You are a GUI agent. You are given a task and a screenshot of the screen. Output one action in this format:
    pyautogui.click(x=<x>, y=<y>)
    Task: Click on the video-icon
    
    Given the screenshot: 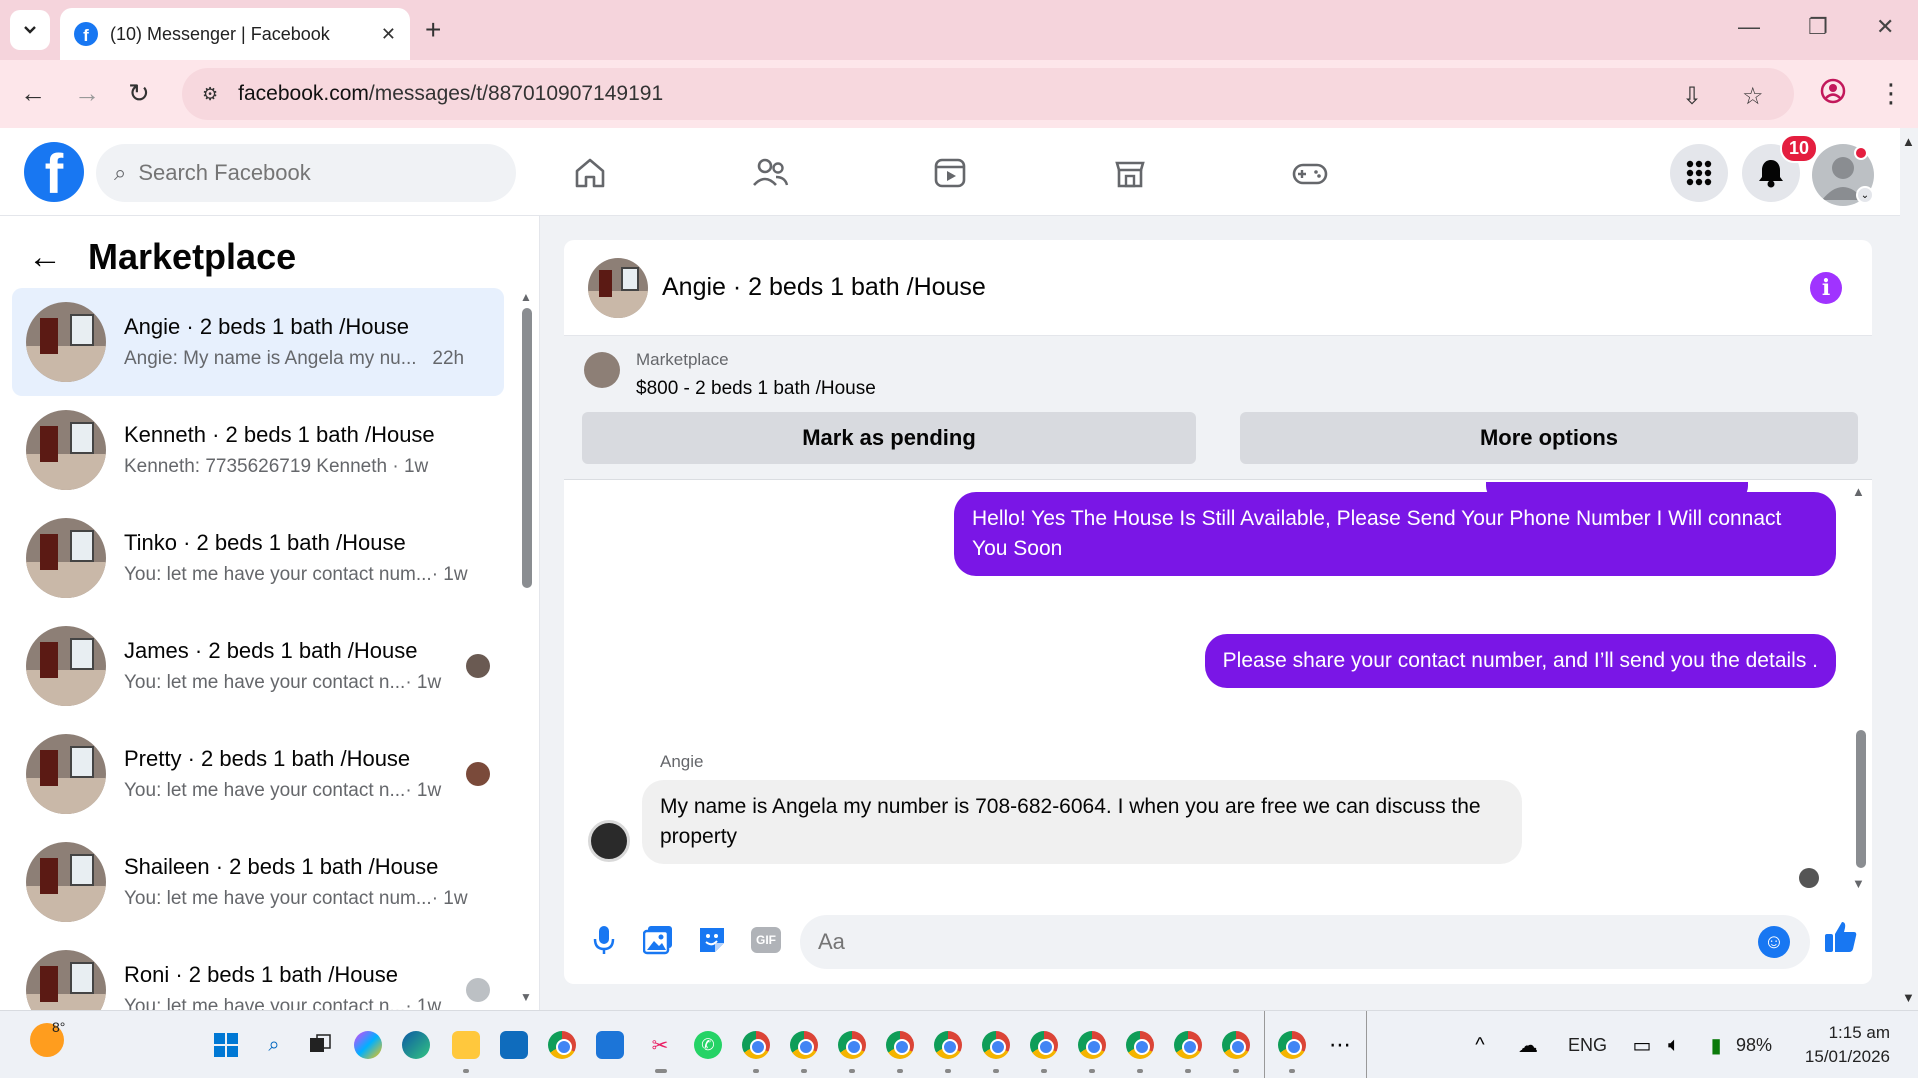 What is the action you would take?
    pyautogui.click(x=950, y=173)
    